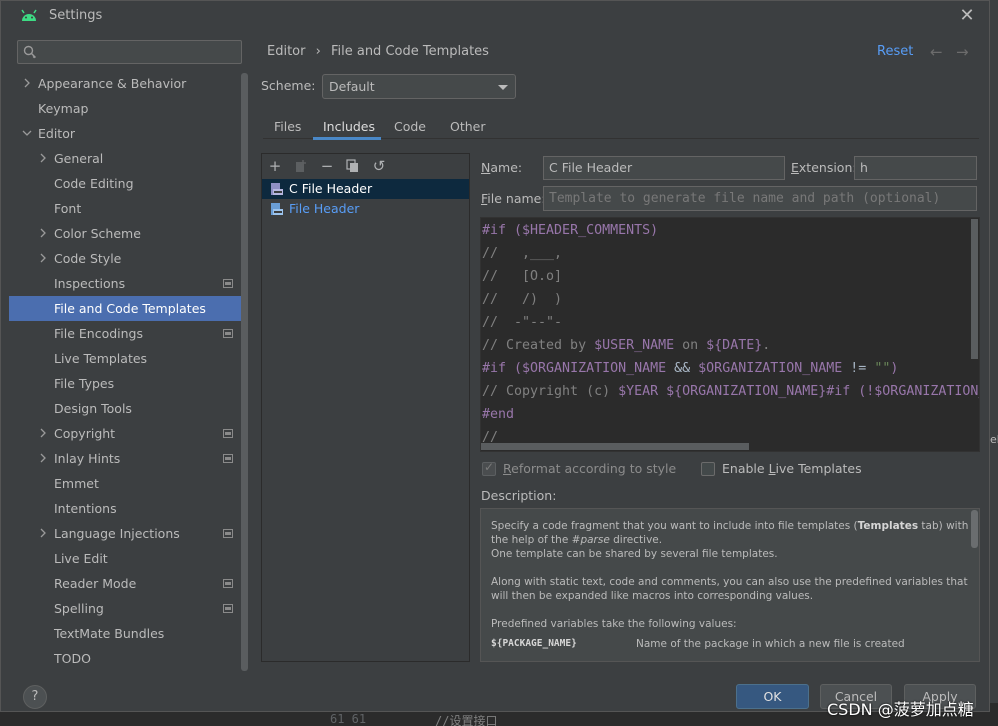  I want to click on close-icon: ✕, so click(967, 16).